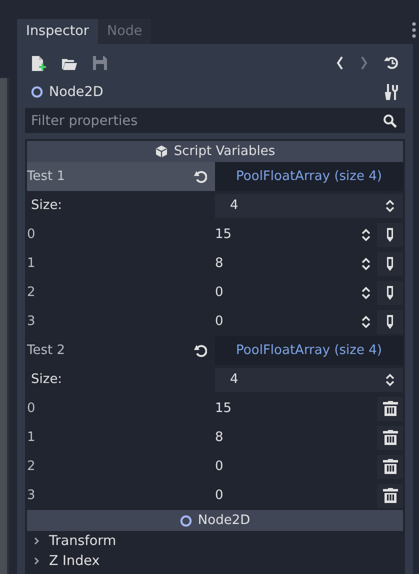  Describe the element at coordinates (225, 151) in the screenshot. I see `section-title: Script Variables` at that location.